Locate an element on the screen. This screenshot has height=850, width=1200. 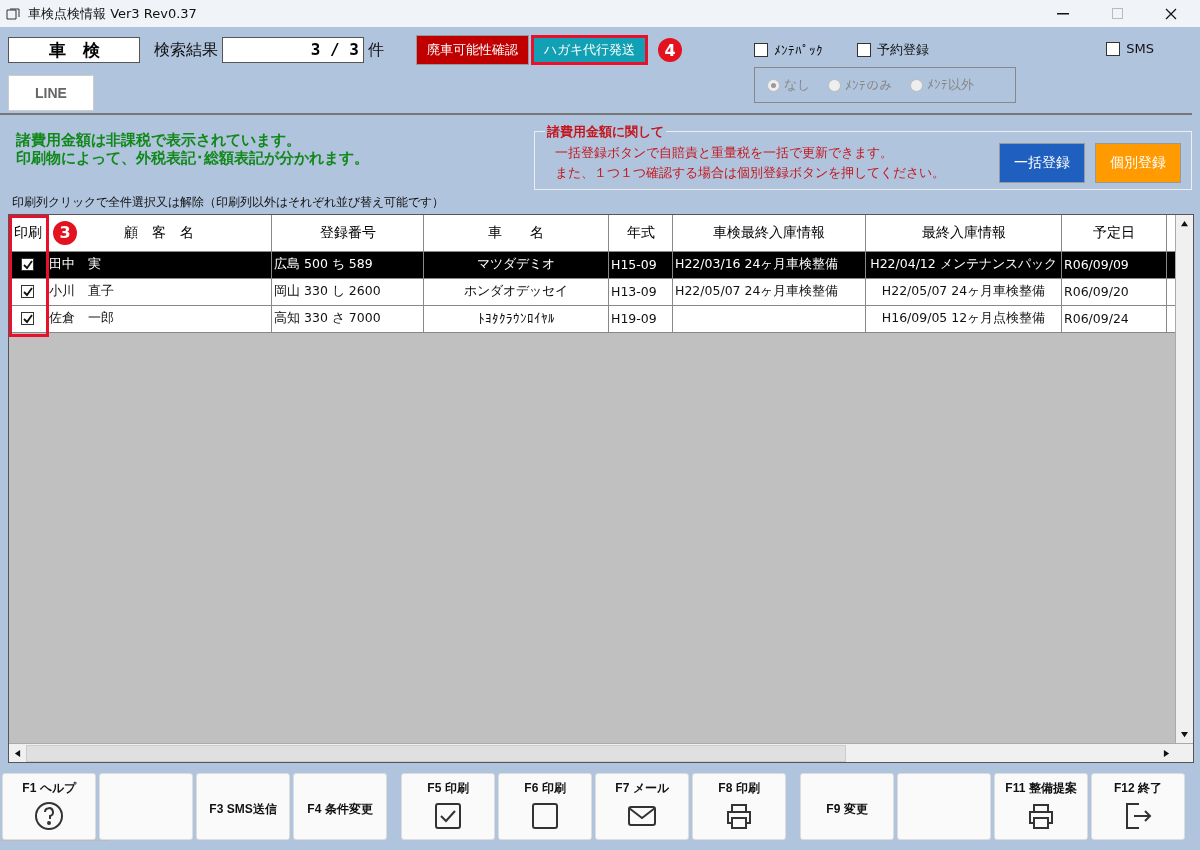
callout-badge: 4 is located at coordinates (670, 50).